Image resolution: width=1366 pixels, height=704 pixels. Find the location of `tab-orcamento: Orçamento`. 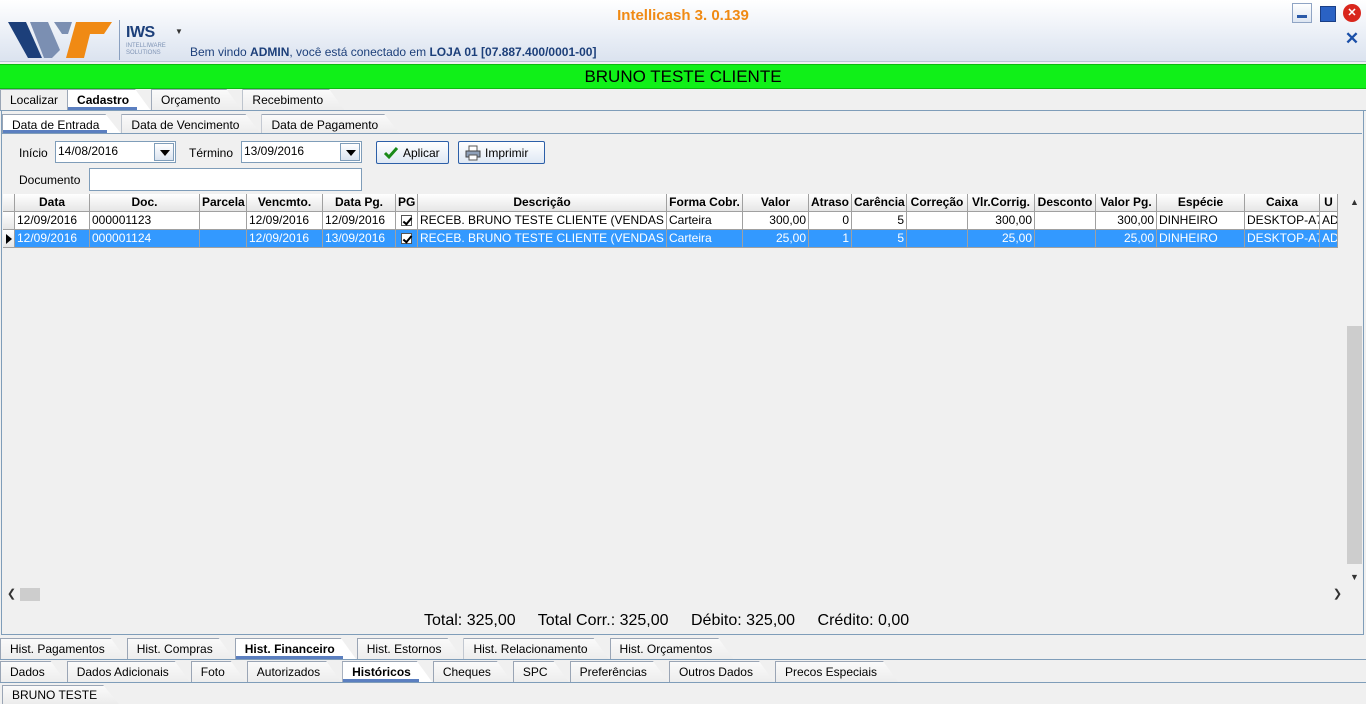

tab-orcamento: Orçamento is located at coordinates (196, 100).